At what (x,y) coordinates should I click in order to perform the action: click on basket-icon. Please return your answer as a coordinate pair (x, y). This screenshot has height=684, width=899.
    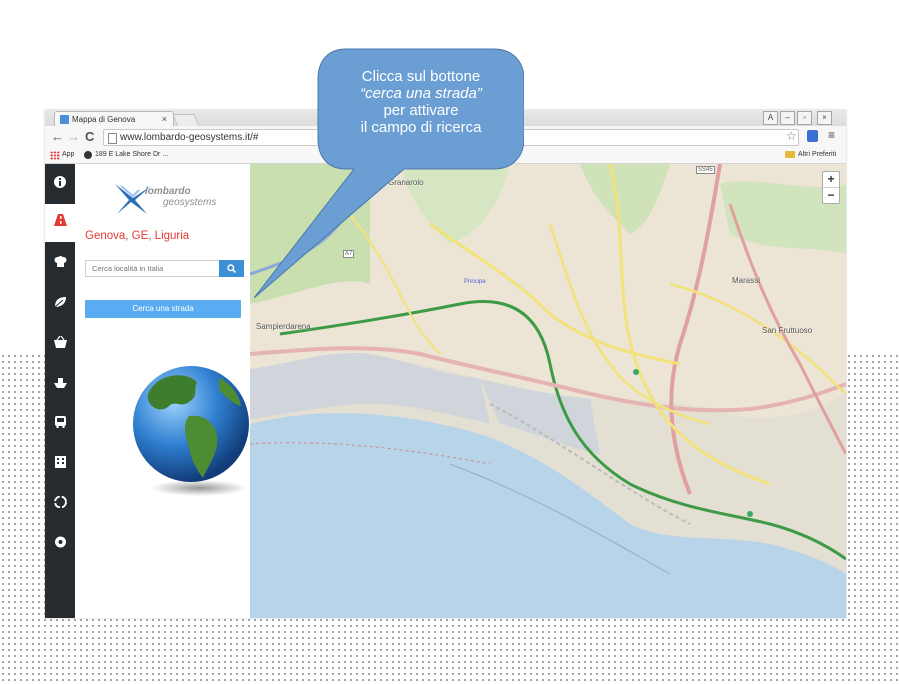
    Looking at the image, I should click on (60, 341).